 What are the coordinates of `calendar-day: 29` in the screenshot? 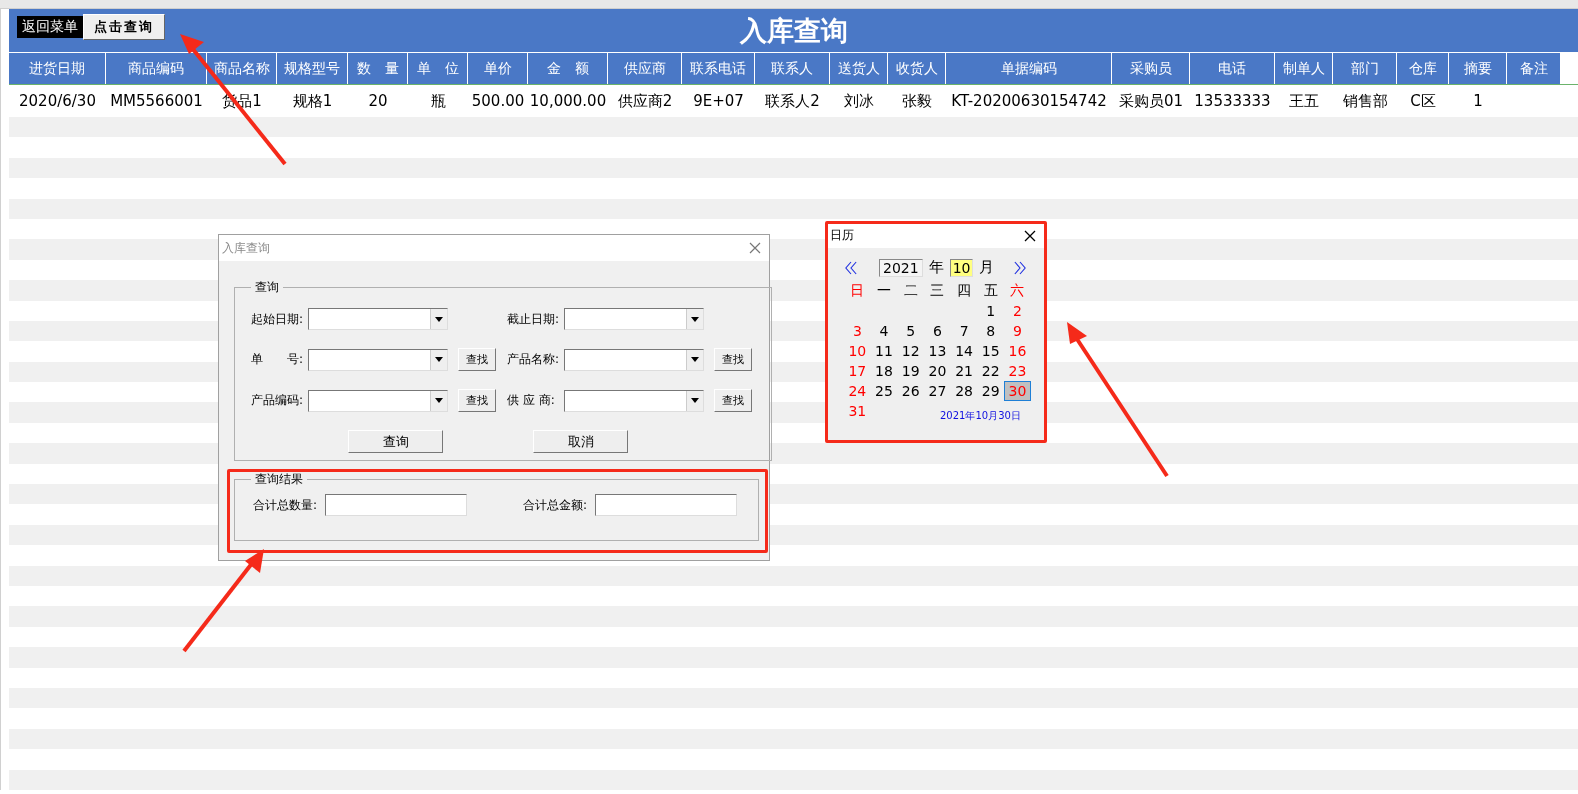 It's located at (991, 391).